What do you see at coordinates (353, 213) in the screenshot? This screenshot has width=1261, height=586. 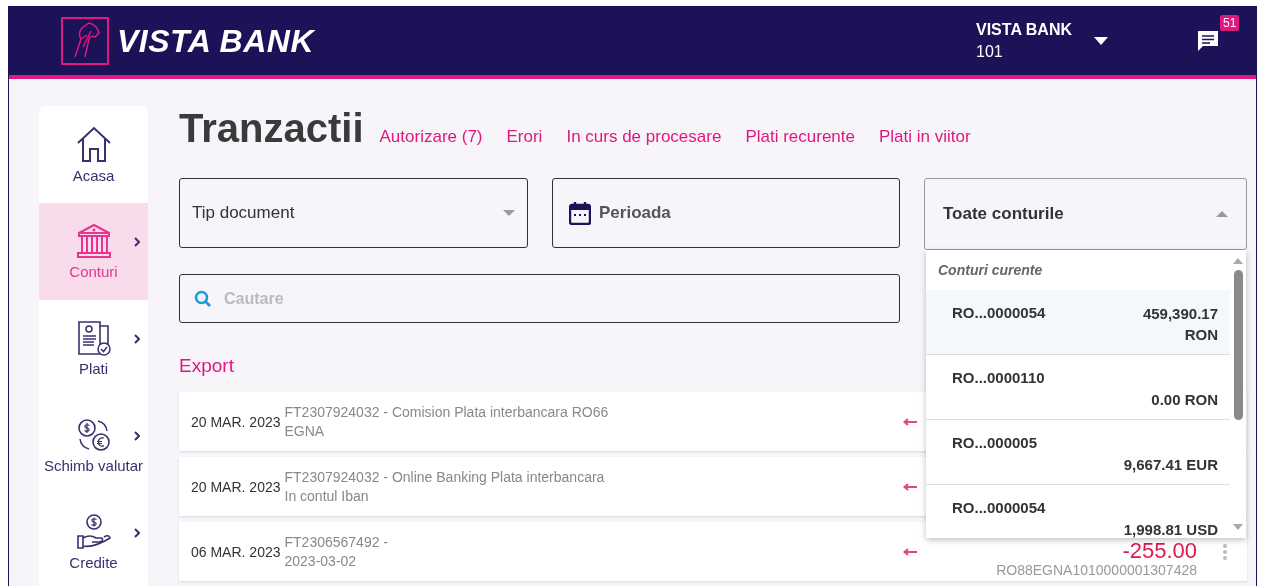 I see `document-type-dropdown: Tip document` at bounding box center [353, 213].